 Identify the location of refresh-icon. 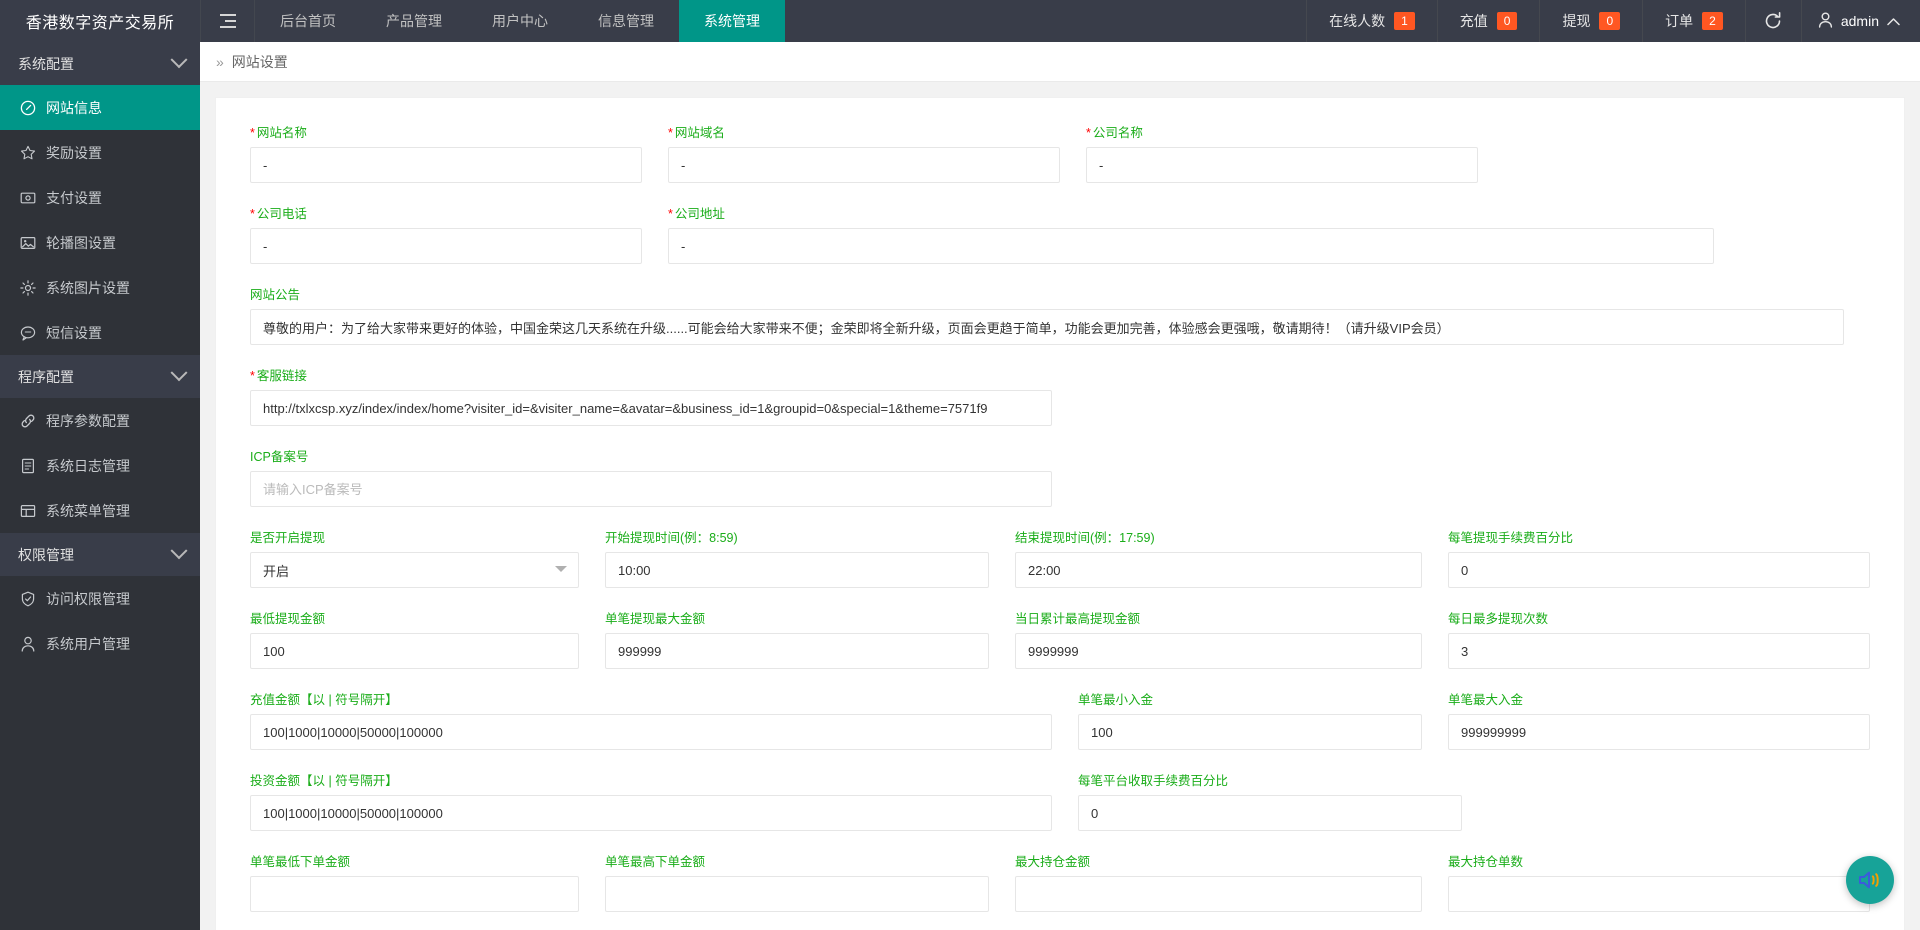
(1772, 21).